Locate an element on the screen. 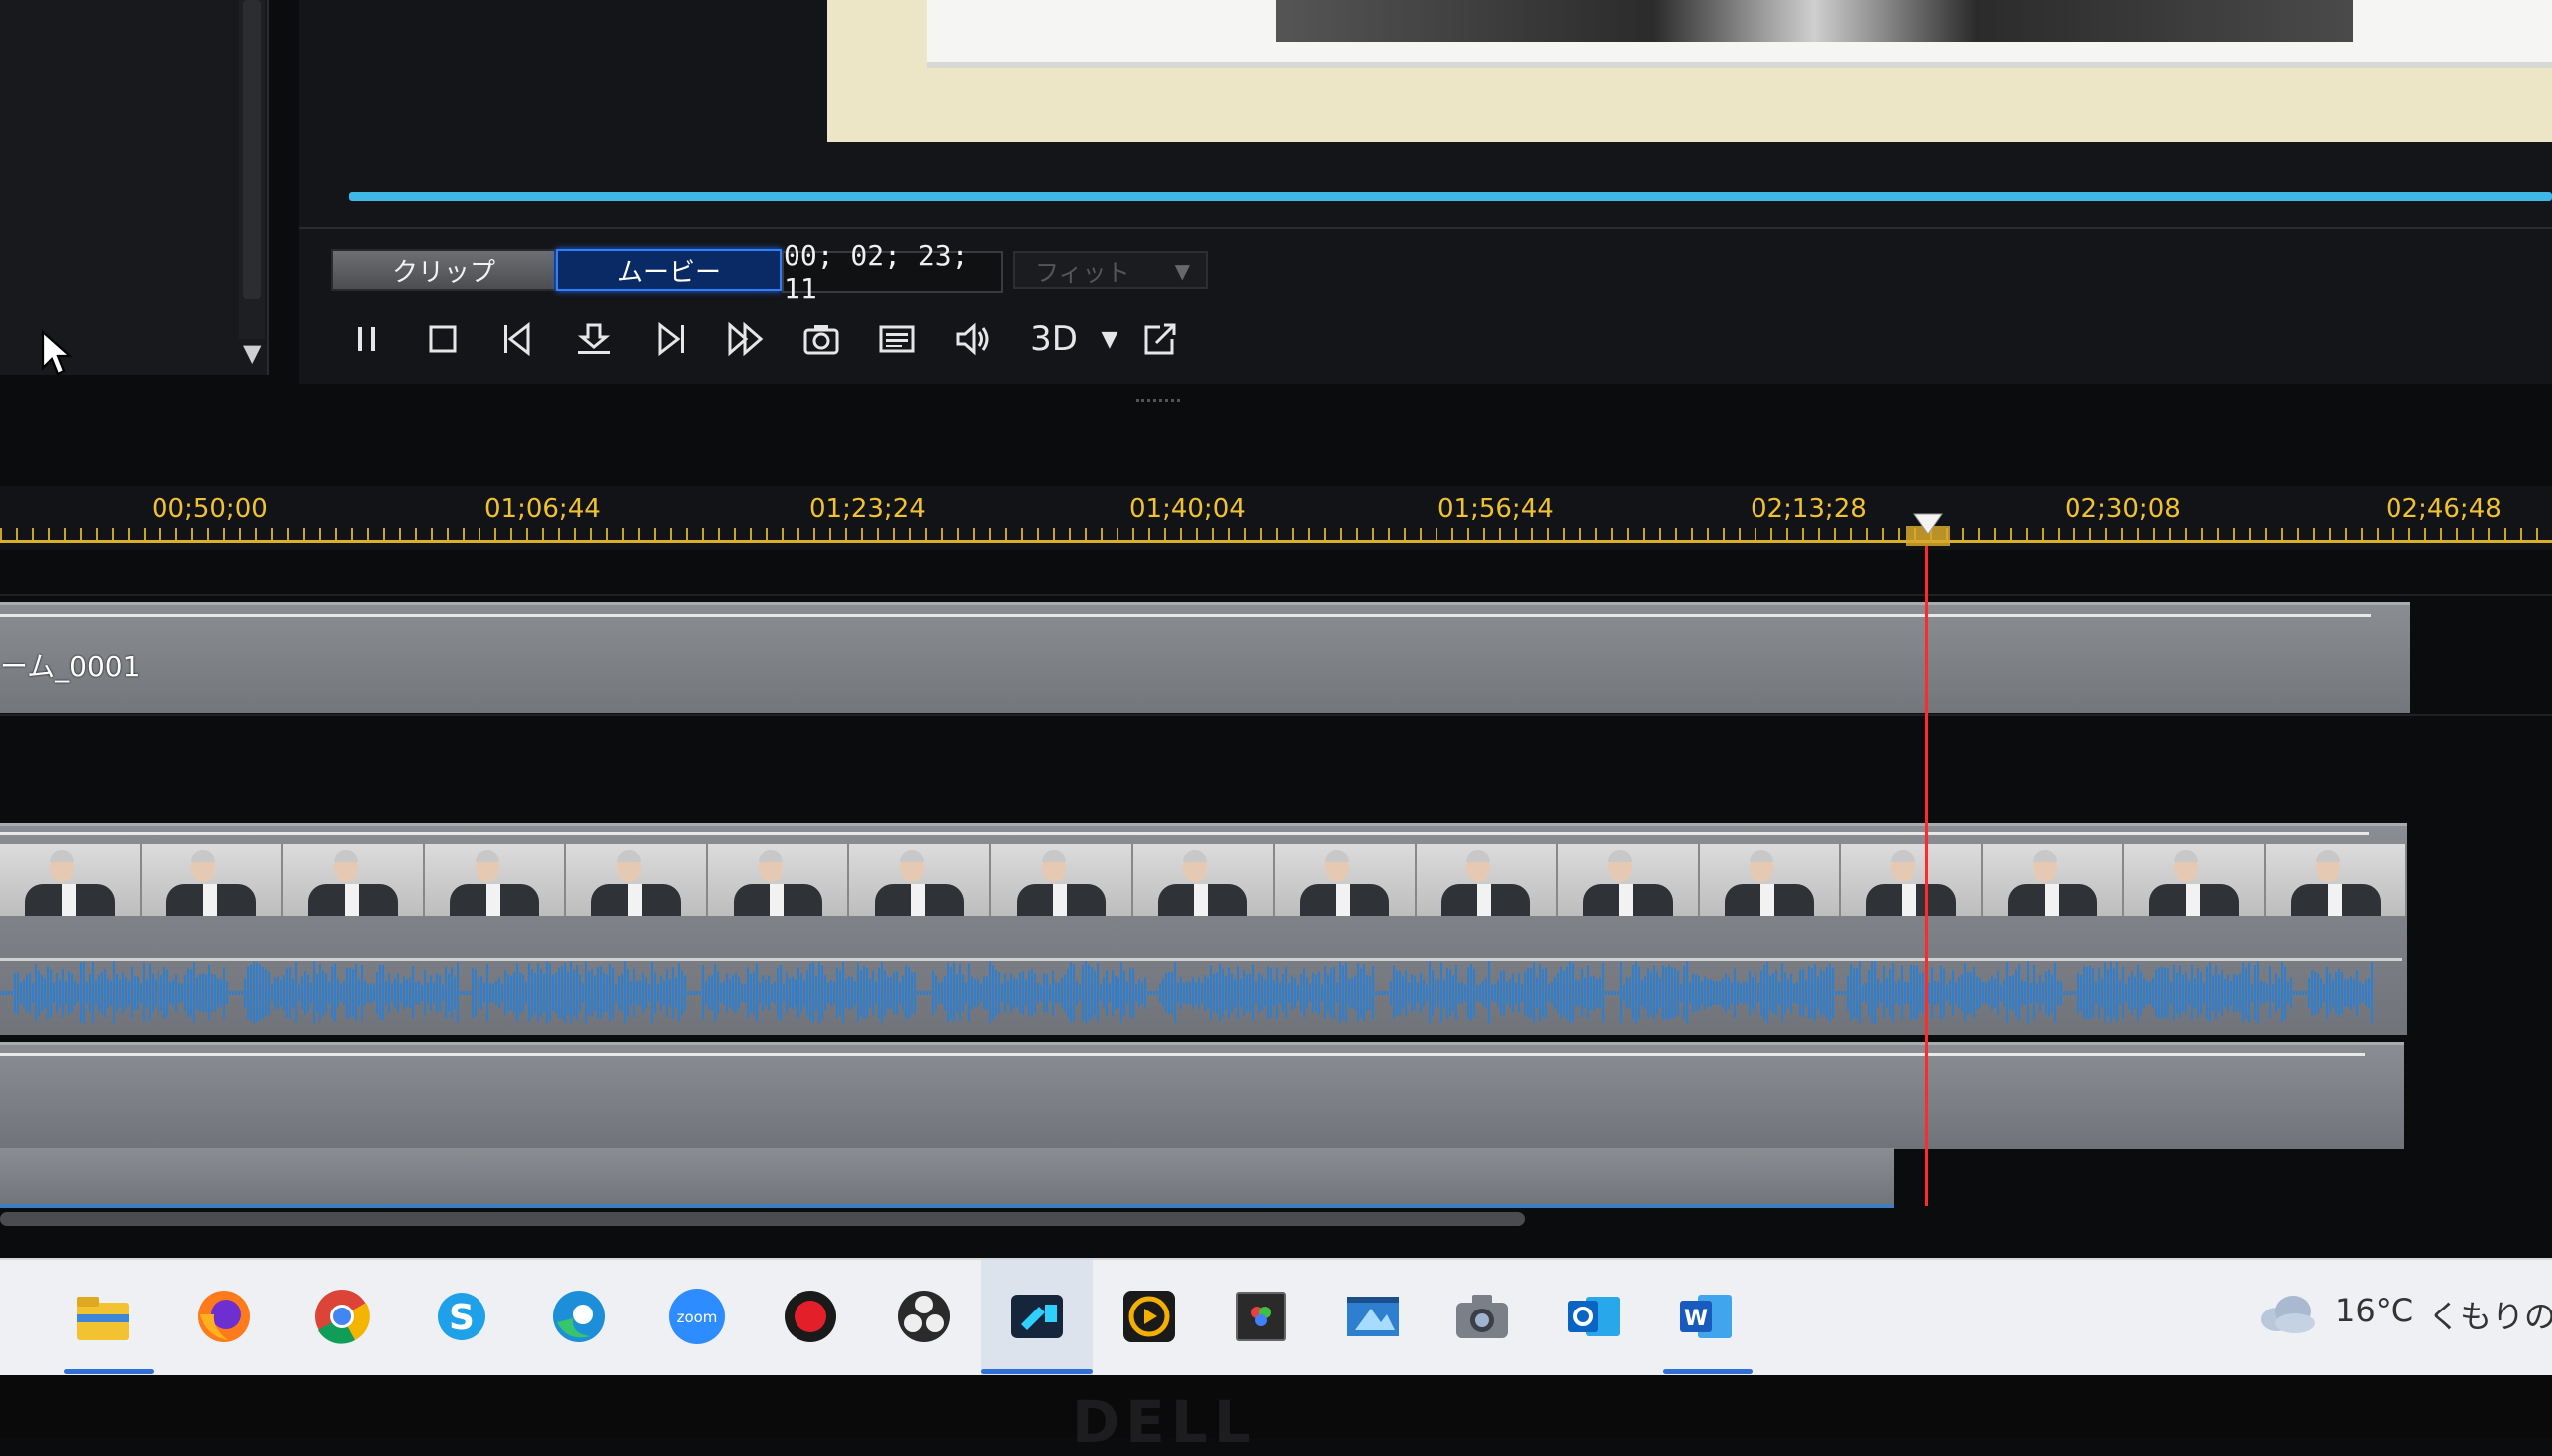  waveform-path is located at coordinates (1186, 992).